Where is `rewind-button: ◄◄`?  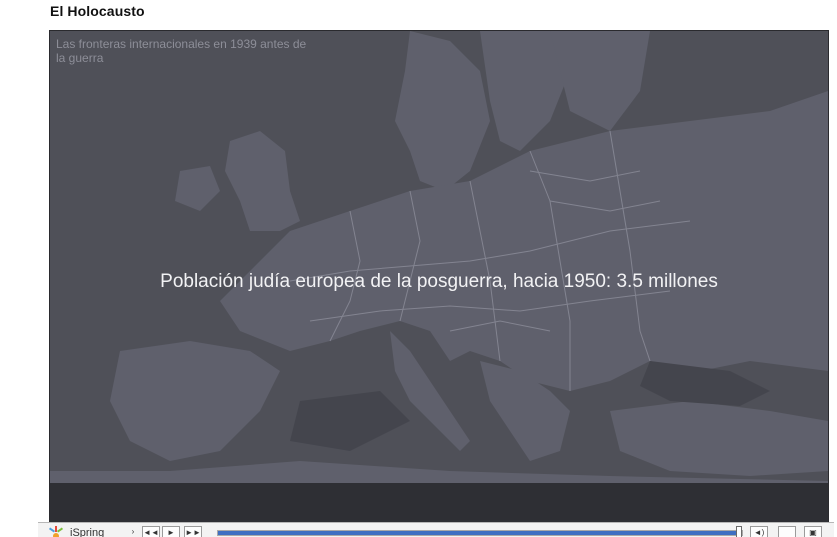
rewind-button: ◄◄ is located at coordinates (151, 531).